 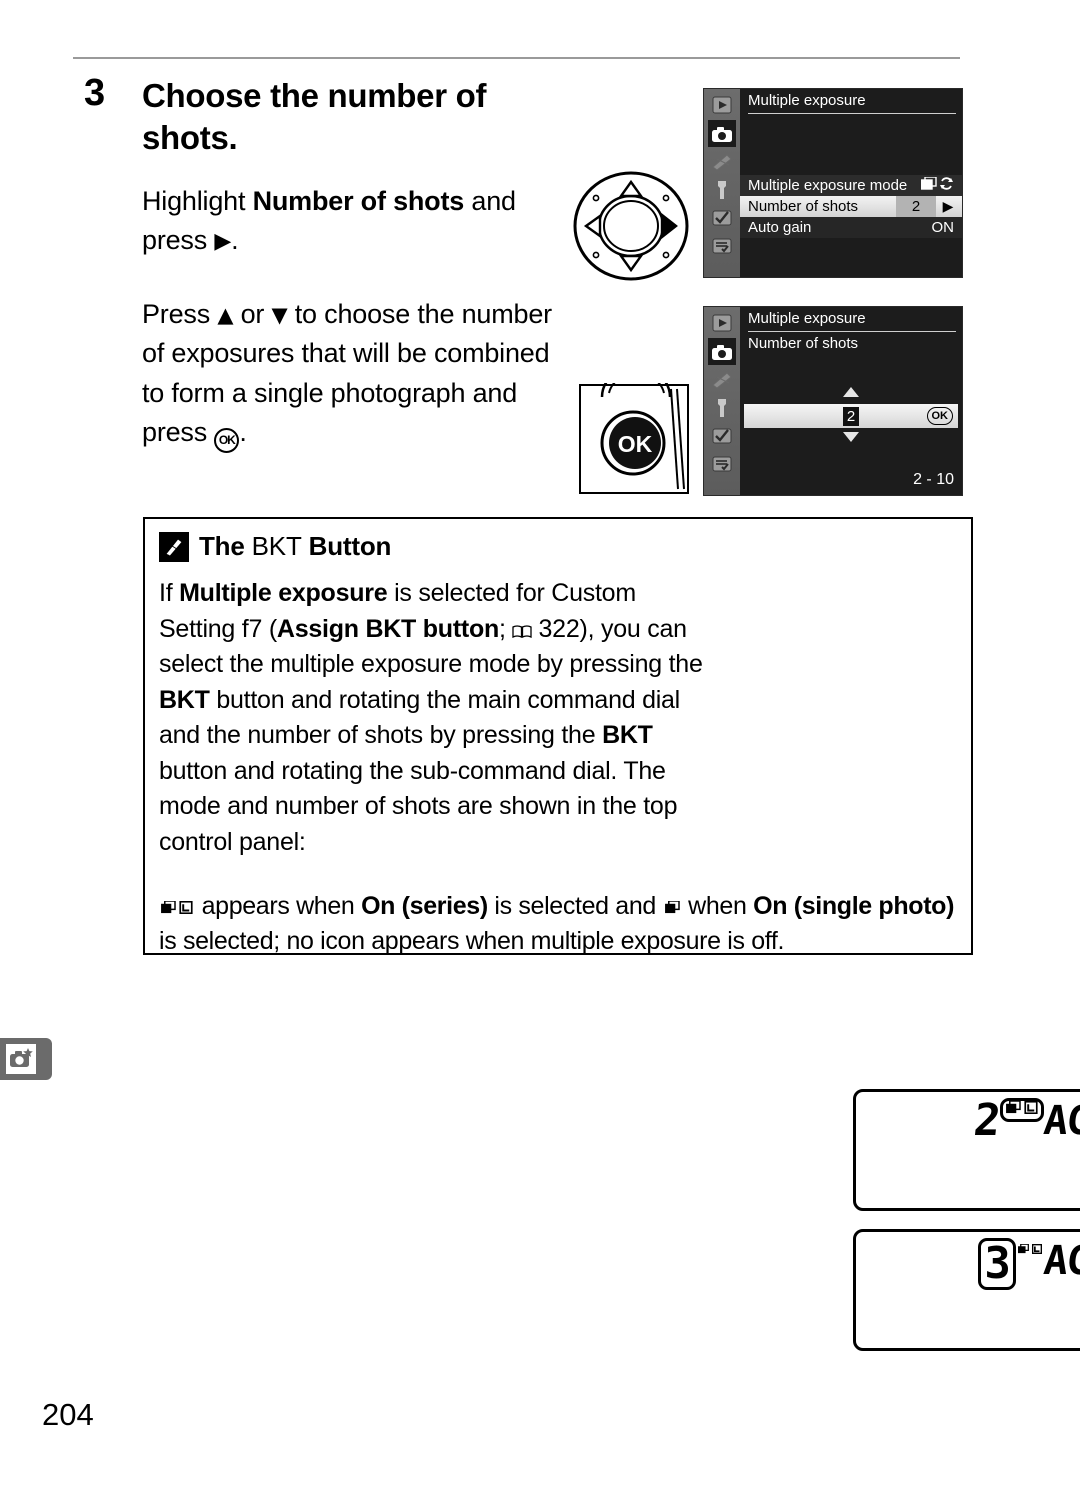 What do you see at coordinates (575, 906) in the screenshot?
I see `note-f2: is selected and` at bounding box center [575, 906].